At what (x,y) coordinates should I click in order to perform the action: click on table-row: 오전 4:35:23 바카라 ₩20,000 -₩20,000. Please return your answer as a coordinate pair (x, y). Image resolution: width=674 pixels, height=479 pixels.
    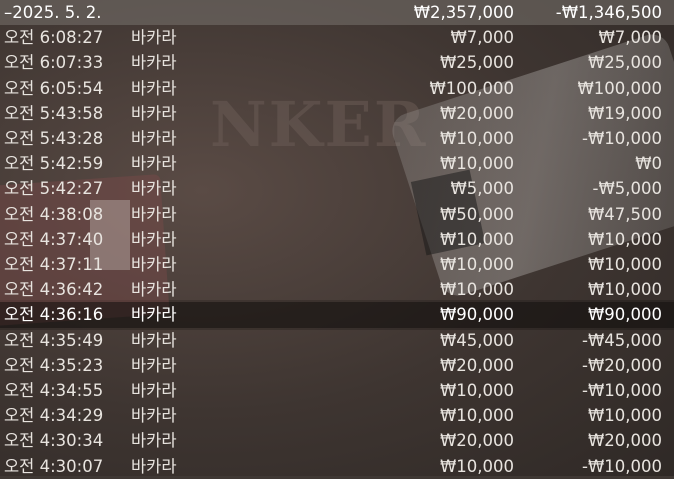
    Looking at the image, I should click on (337, 365).